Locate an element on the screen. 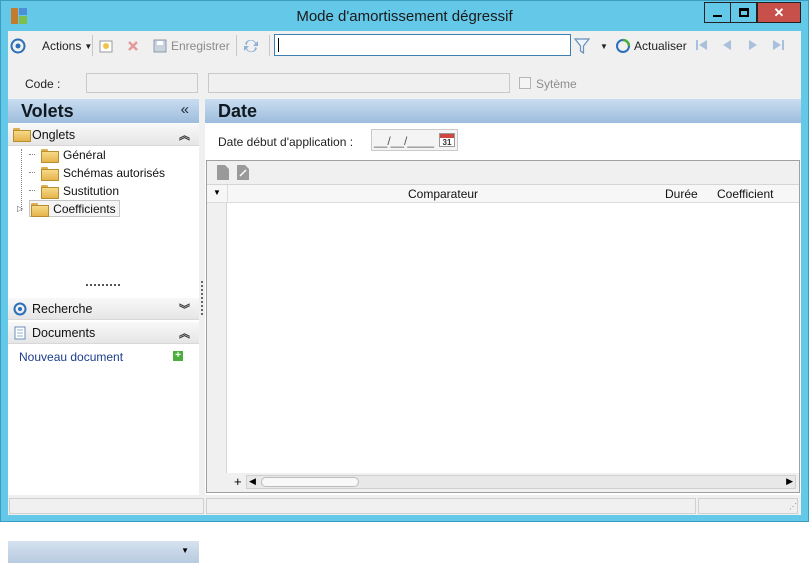  tree-item-label: Sustitution is located at coordinates (91, 190).